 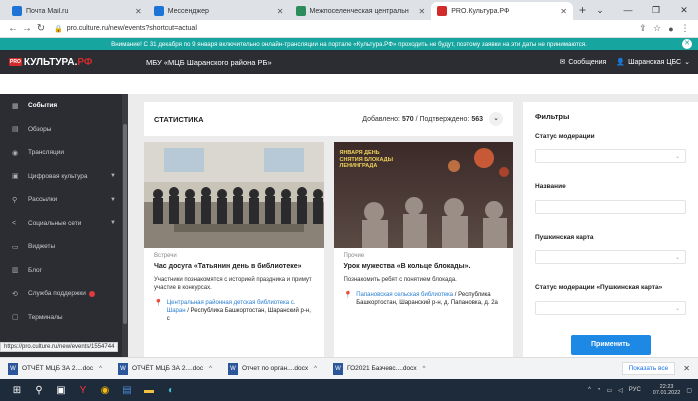 What do you see at coordinates (689, 390) in the screenshot?
I see `notifications-icon: ▢` at bounding box center [689, 390].